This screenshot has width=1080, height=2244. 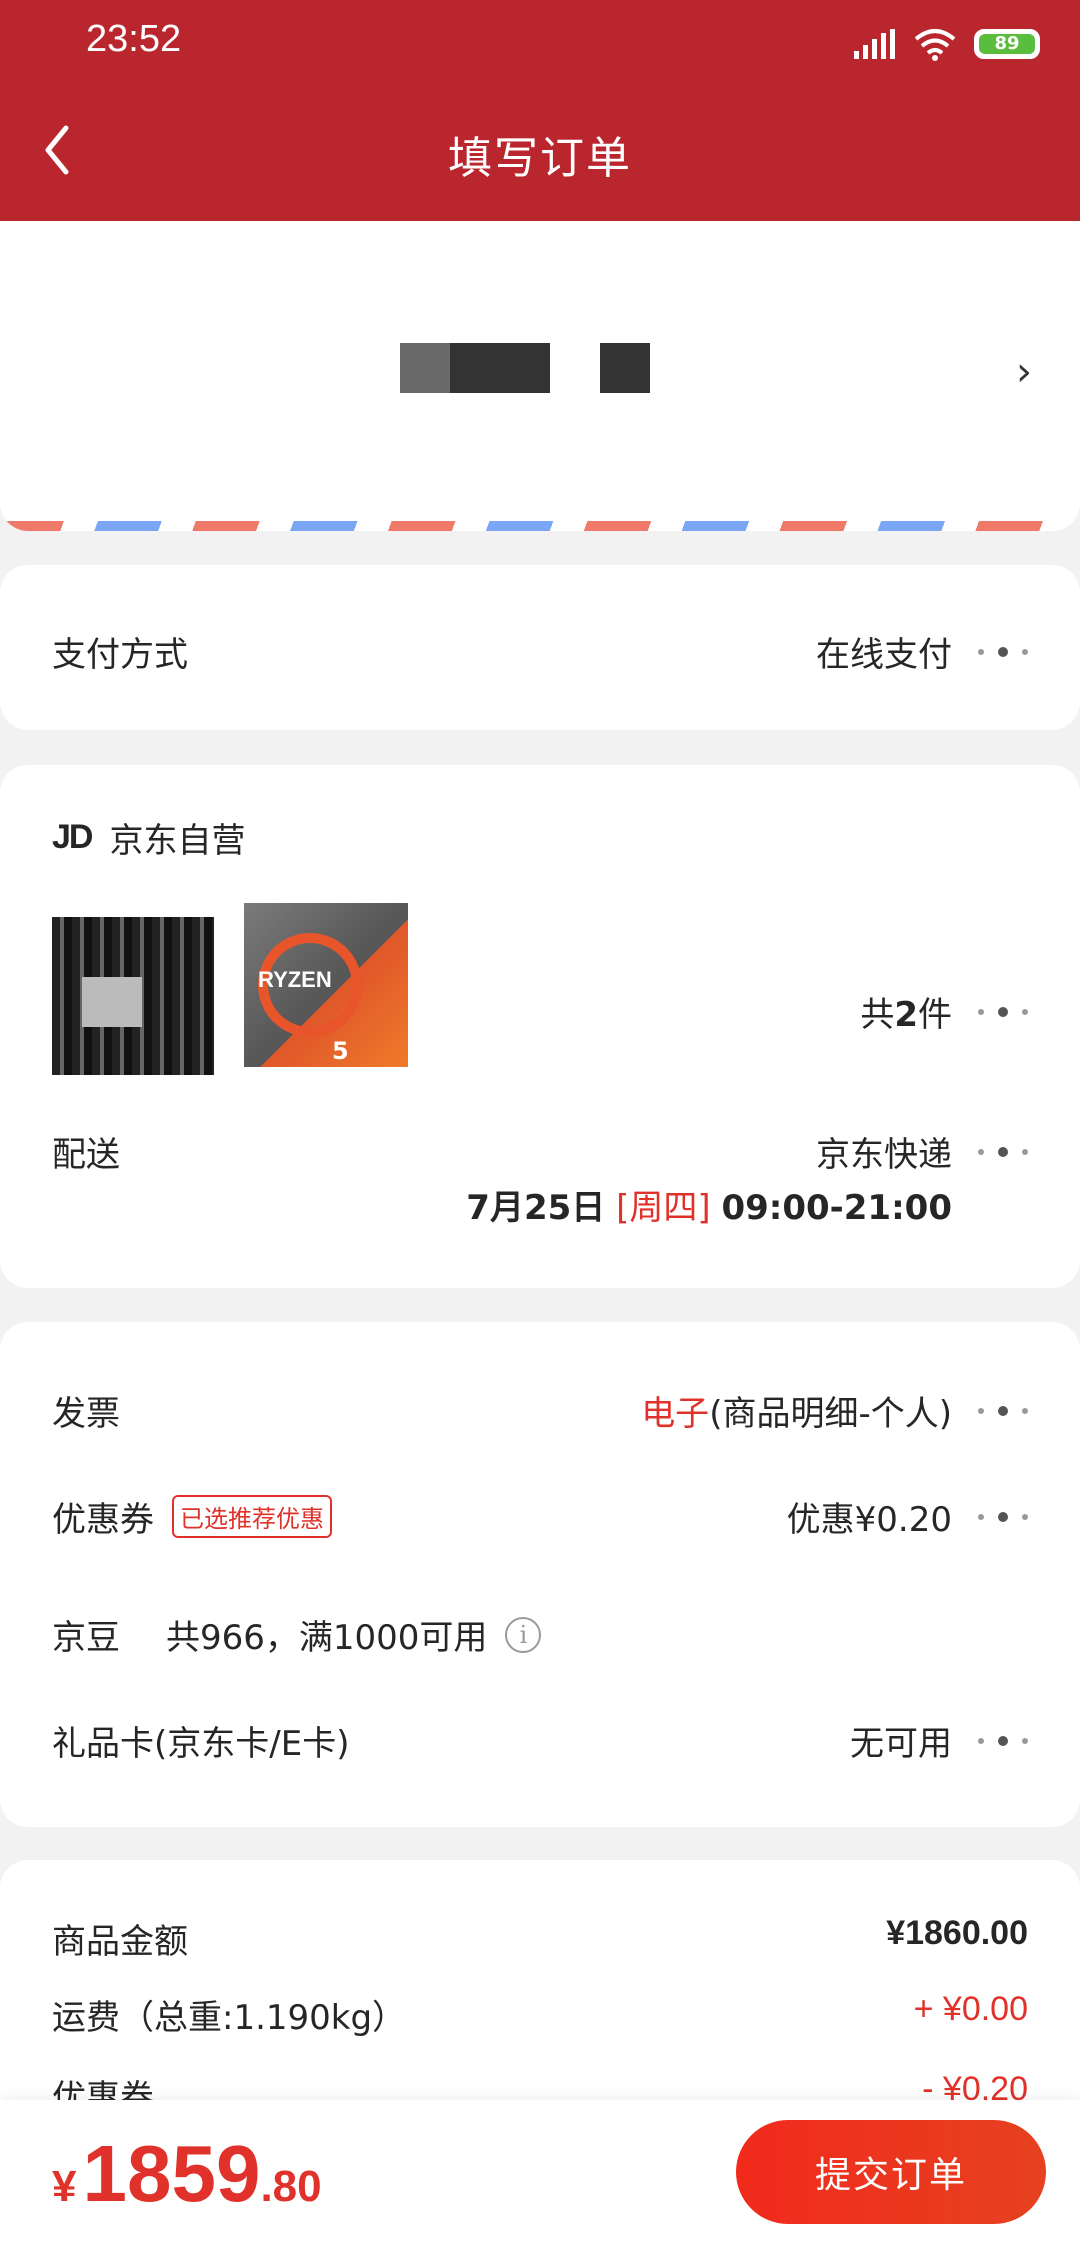 What do you see at coordinates (201, 1744) in the screenshot?
I see `giftcard-label: 礼品卡(京东卡/E卡)` at bounding box center [201, 1744].